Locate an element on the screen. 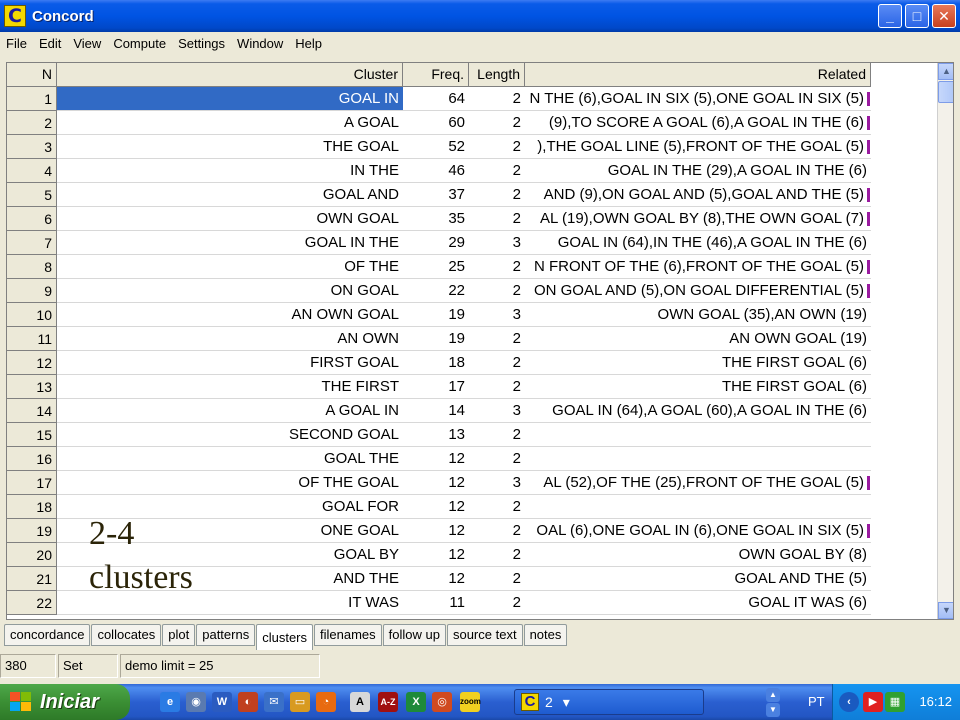 The image size is (960, 720). cell-n: 14 is located at coordinates (32, 411).